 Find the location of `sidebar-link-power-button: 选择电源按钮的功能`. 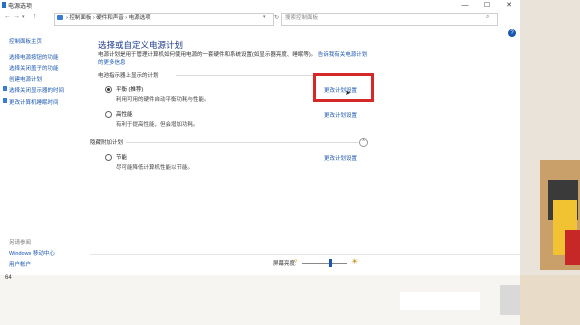

sidebar-link-power-button: 选择电源按钮的功能 is located at coordinates (34, 57).